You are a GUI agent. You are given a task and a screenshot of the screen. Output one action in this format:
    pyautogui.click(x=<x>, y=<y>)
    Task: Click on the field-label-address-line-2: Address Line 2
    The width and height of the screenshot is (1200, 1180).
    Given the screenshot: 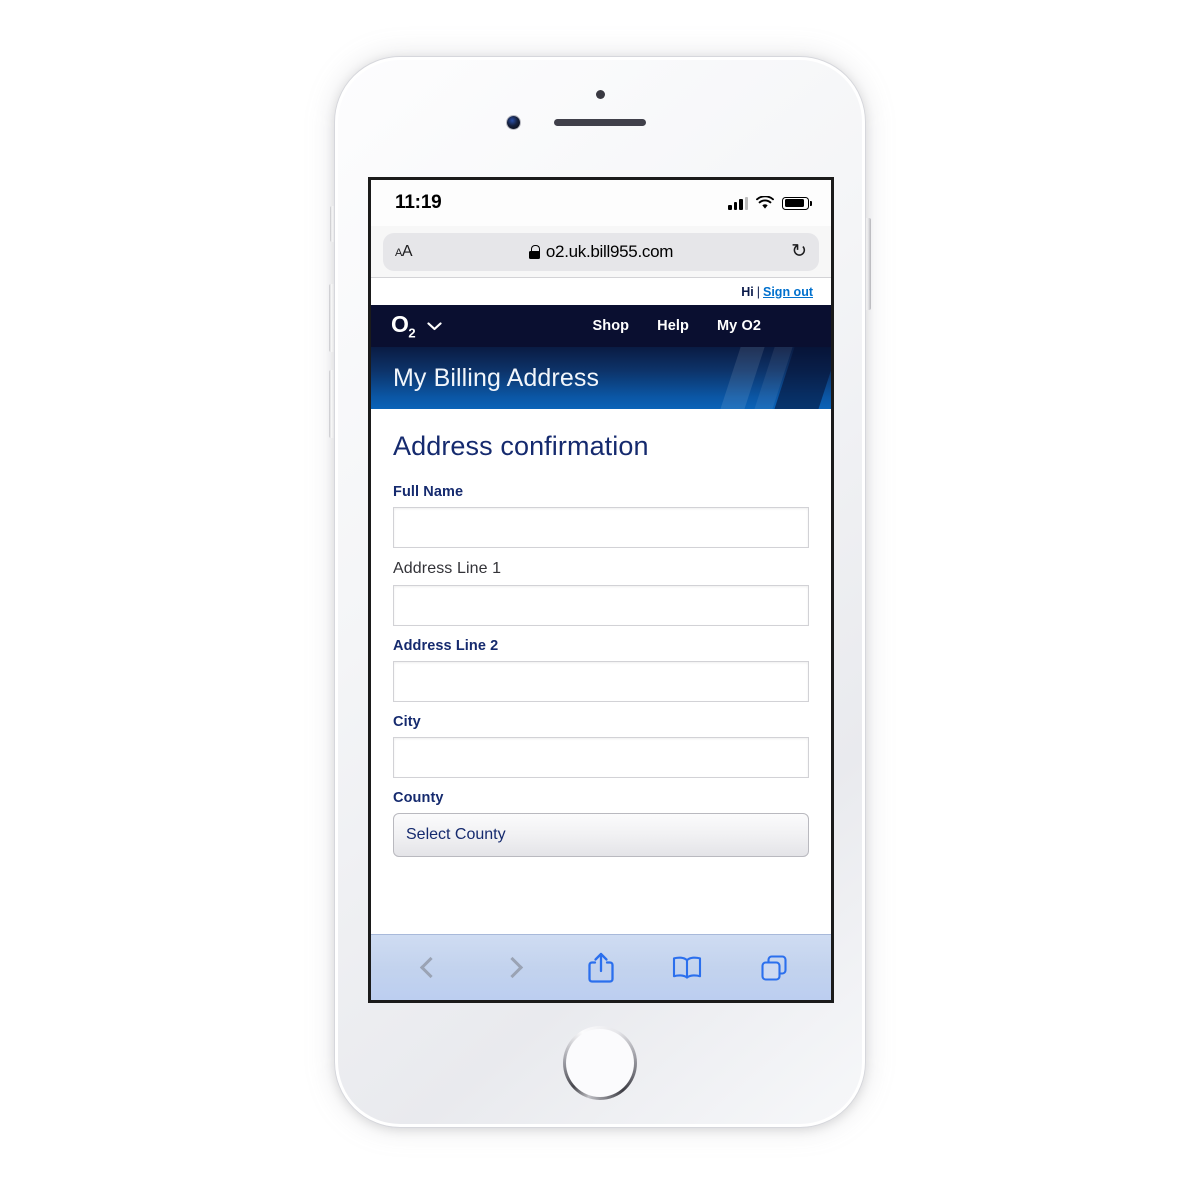 What is the action you would take?
    pyautogui.click(x=446, y=646)
    